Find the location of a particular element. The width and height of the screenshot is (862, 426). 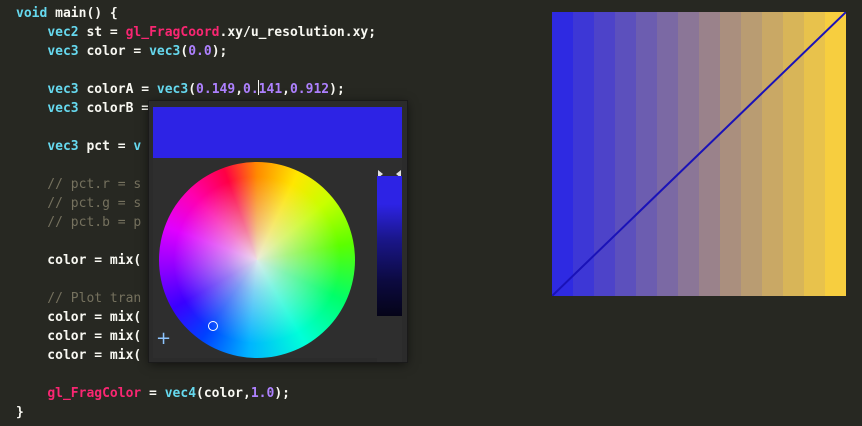

code-token: 0.149 is located at coordinates (216, 89).